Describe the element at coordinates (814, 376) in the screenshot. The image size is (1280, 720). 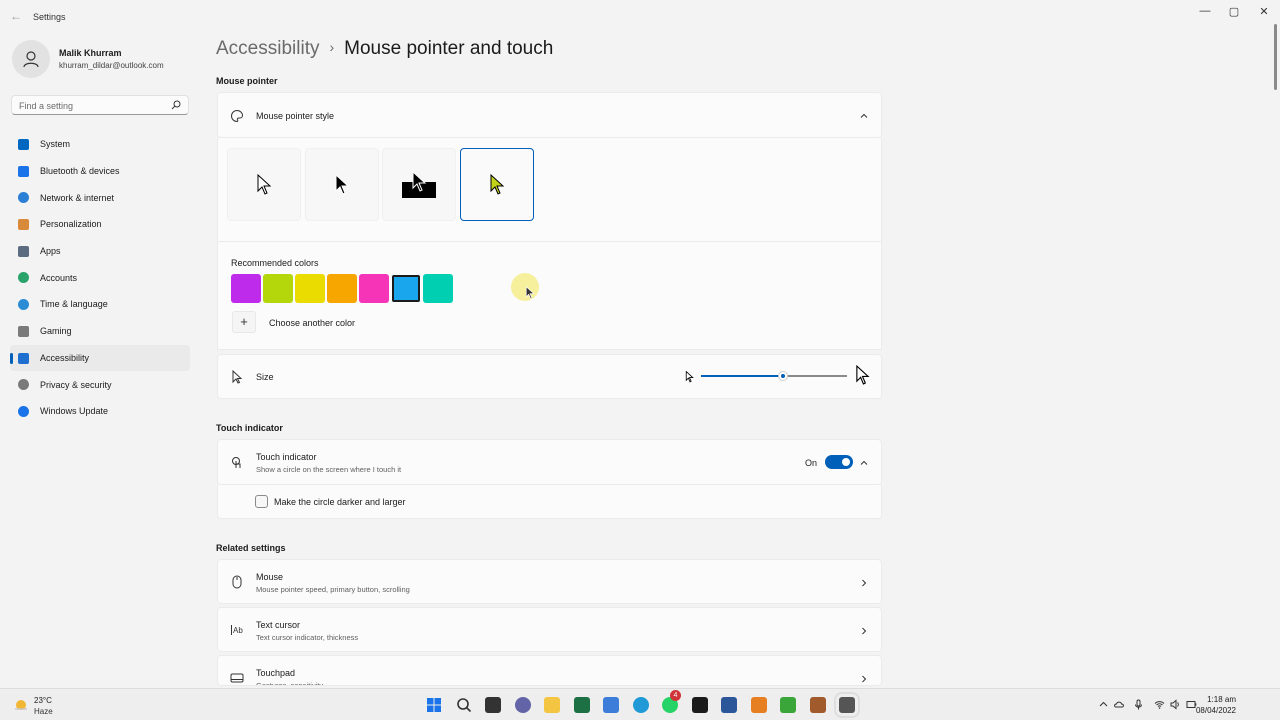
I see `size-slider-track` at that location.